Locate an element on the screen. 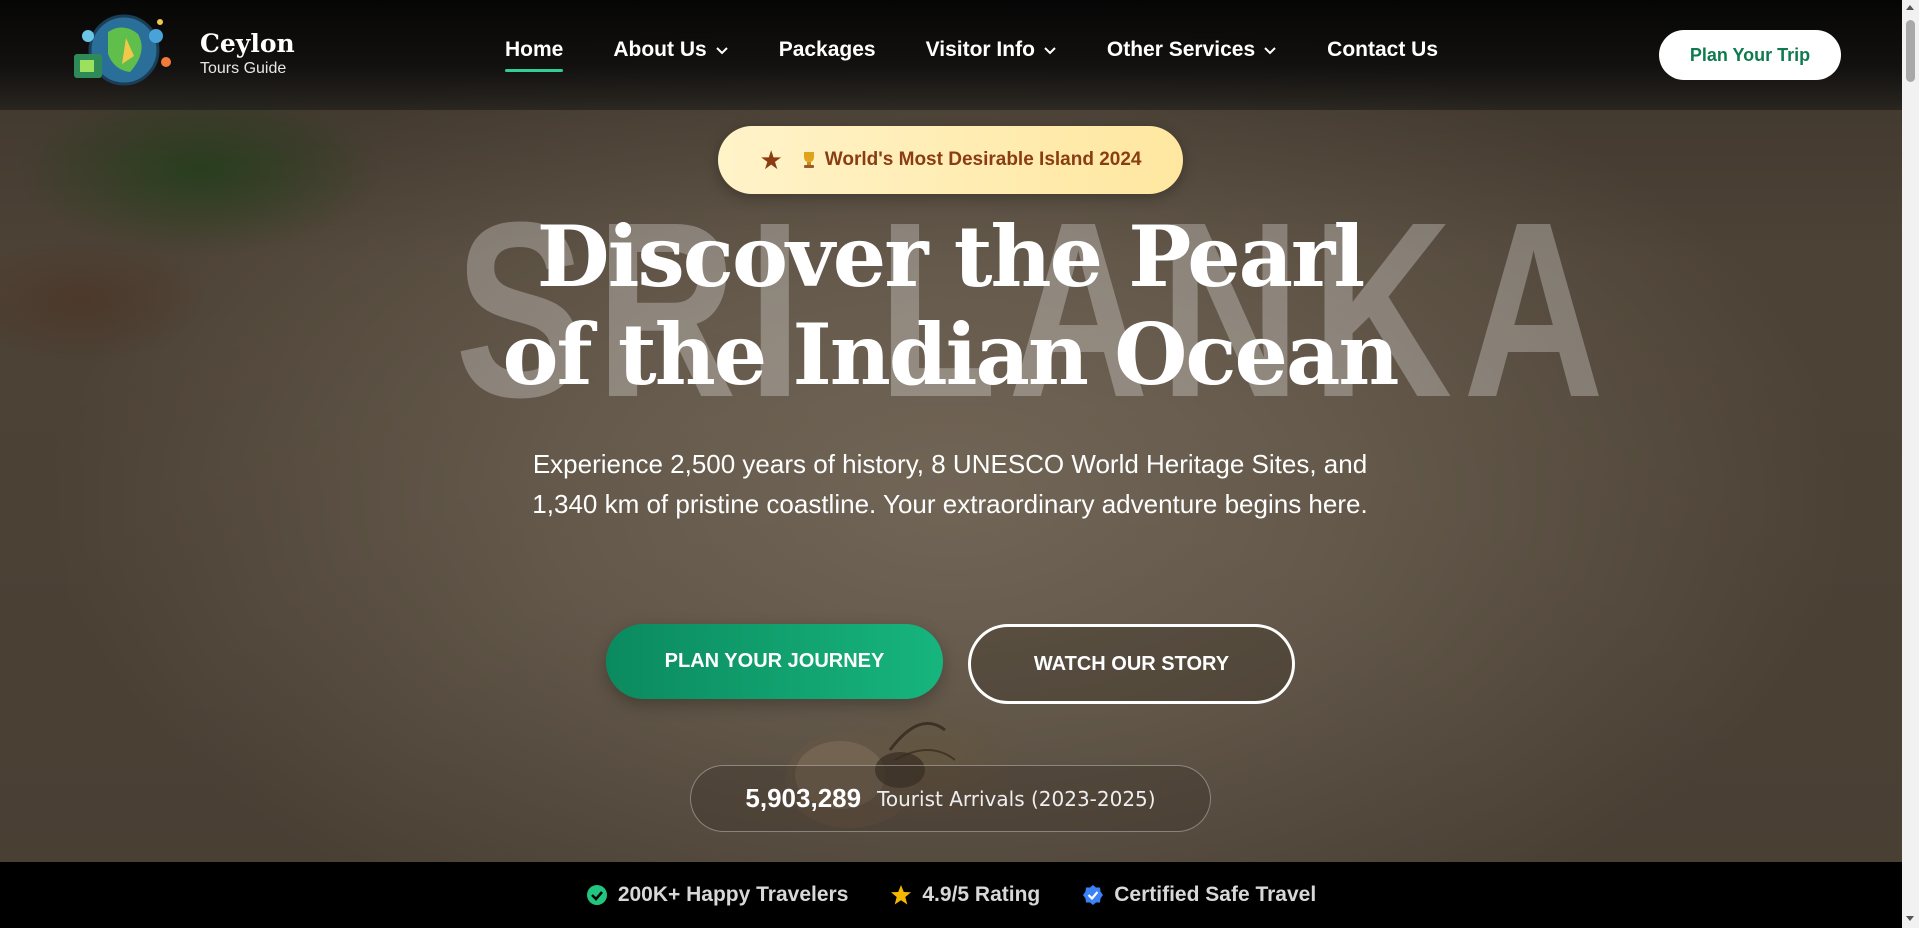  nav-item-visitor-info: Visitor Info is located at coordinates (991, 50).